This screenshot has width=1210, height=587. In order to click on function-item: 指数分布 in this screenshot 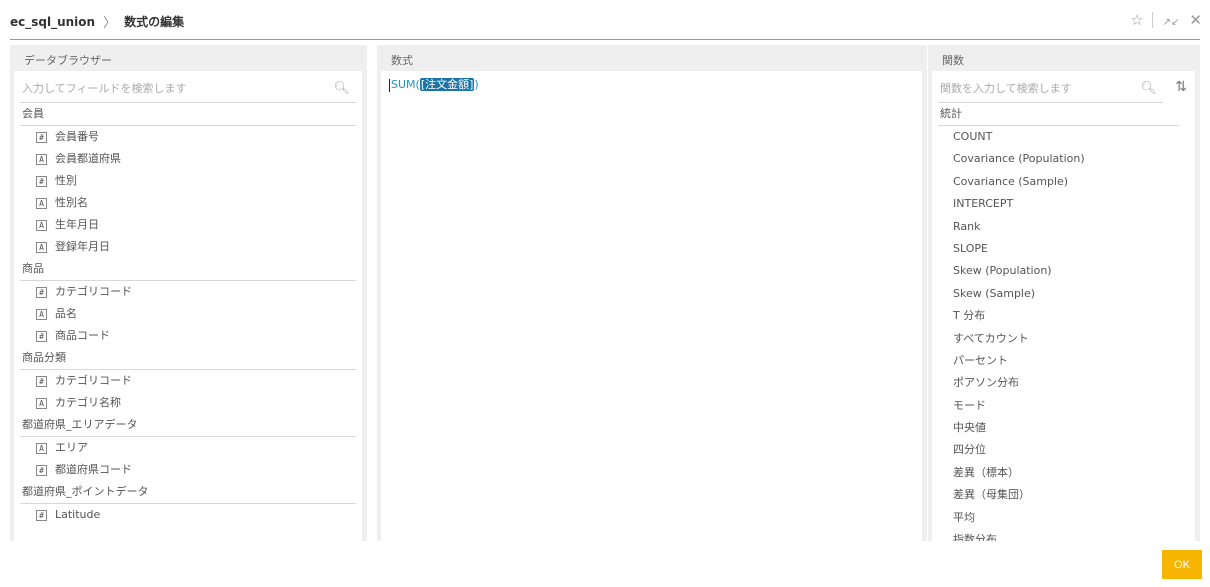, I will do `click(1063, 535)`.